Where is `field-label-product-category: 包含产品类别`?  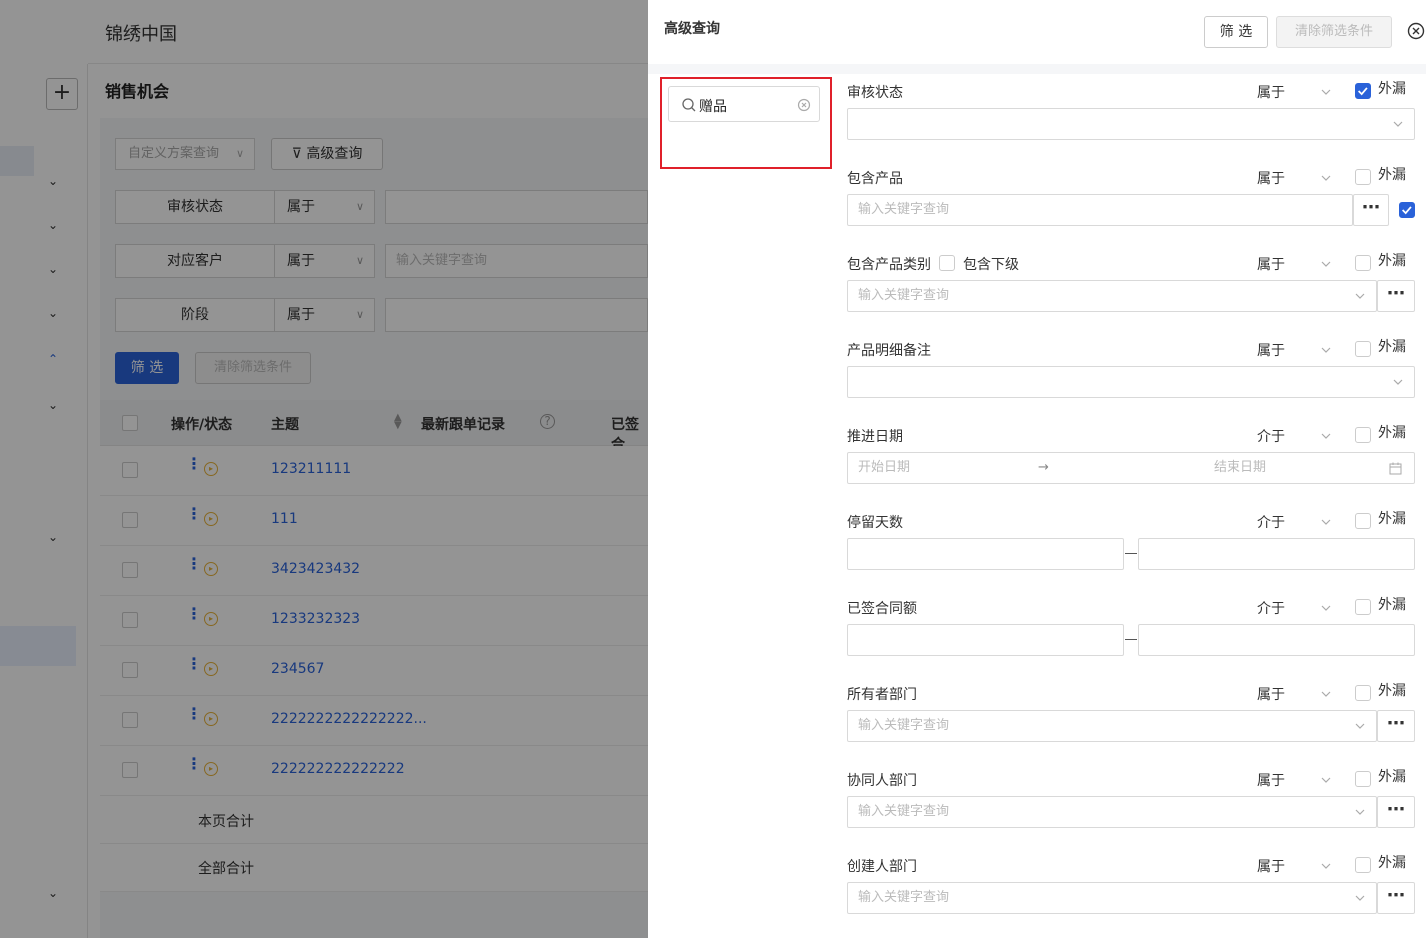 field-label-product-category: 包含产品类别 is located at coordinates (889, 265).